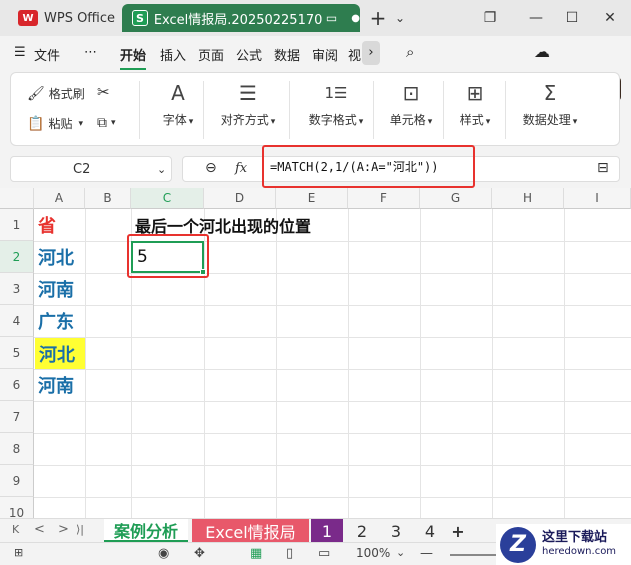  Describe the element at coordinates (66, 94) in the screenshot. I see `format-painter-label: 格式刷` at that location.